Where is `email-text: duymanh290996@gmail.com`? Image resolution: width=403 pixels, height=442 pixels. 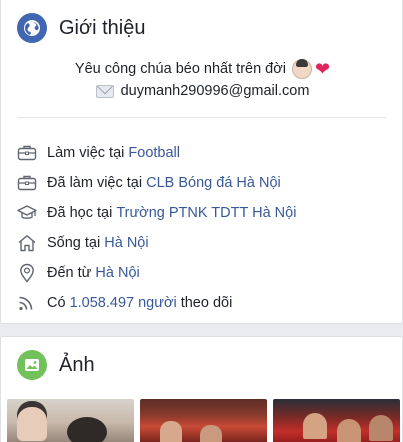
email-text: duymanh290996@gmail.com is located at coordinates (215, 91).